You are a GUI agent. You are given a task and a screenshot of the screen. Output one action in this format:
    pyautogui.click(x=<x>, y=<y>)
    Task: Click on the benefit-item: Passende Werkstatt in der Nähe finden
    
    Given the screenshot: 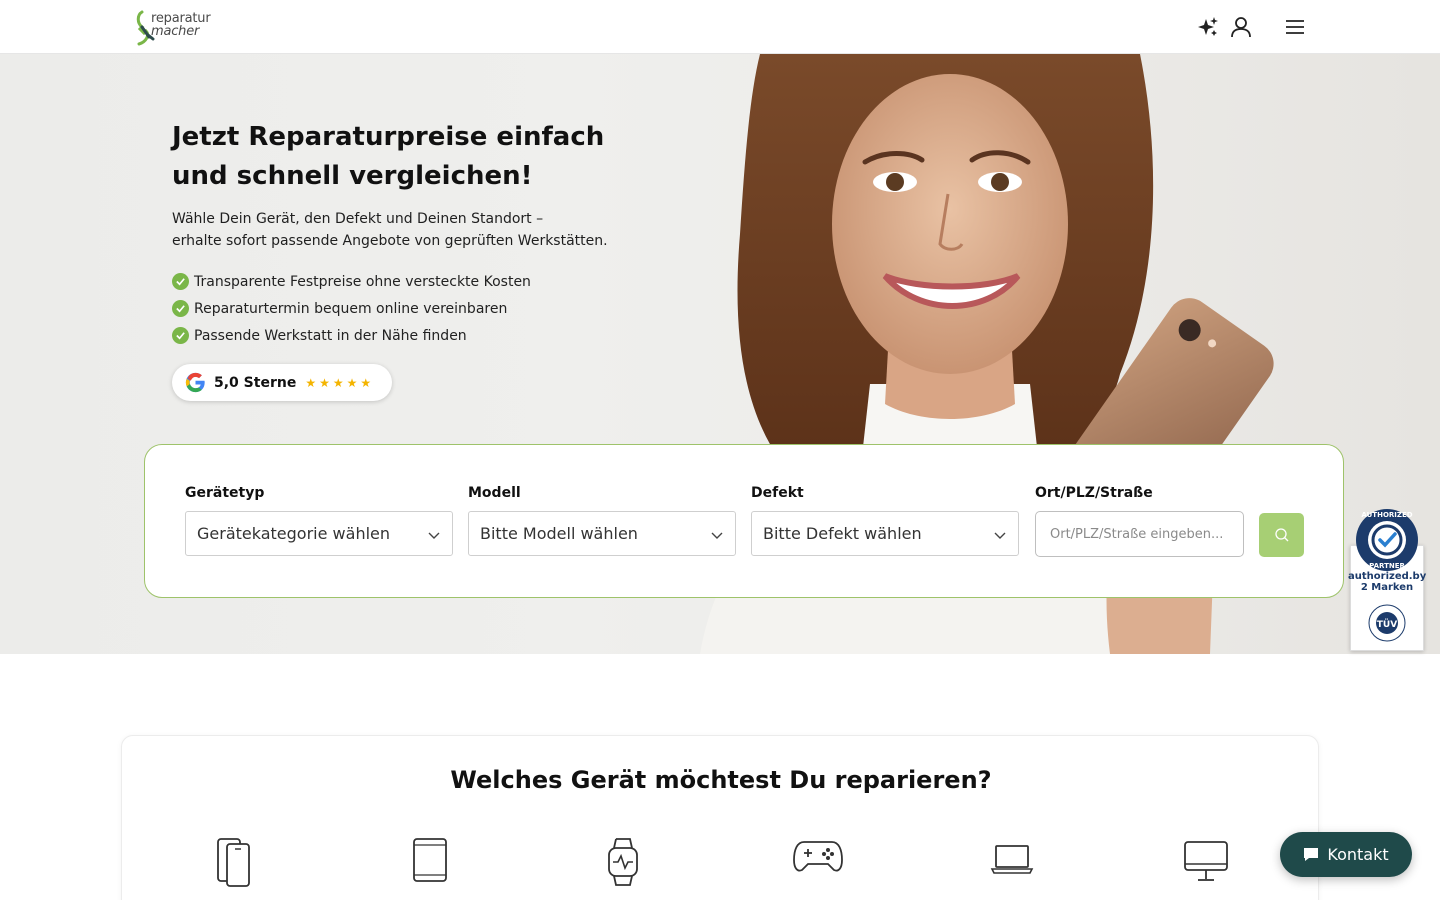 What is the action you would take?
    pyautogui.click(x=351, y=335)
    